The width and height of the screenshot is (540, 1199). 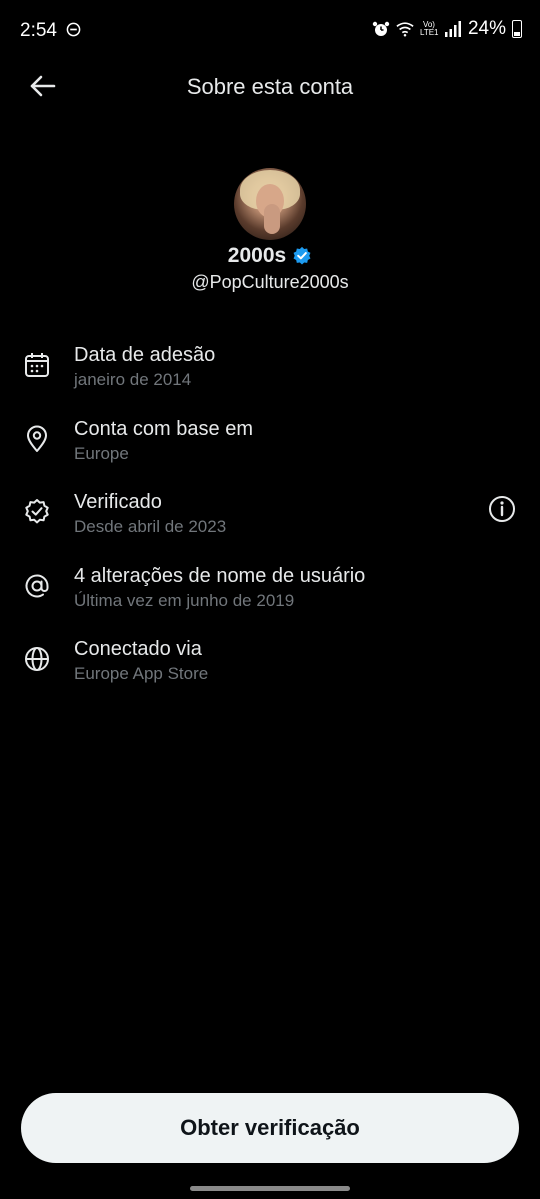 What do you see at coordinates (517, 29) in the screenshot?
I see `battery-icon` at bounding box center [517, 29].